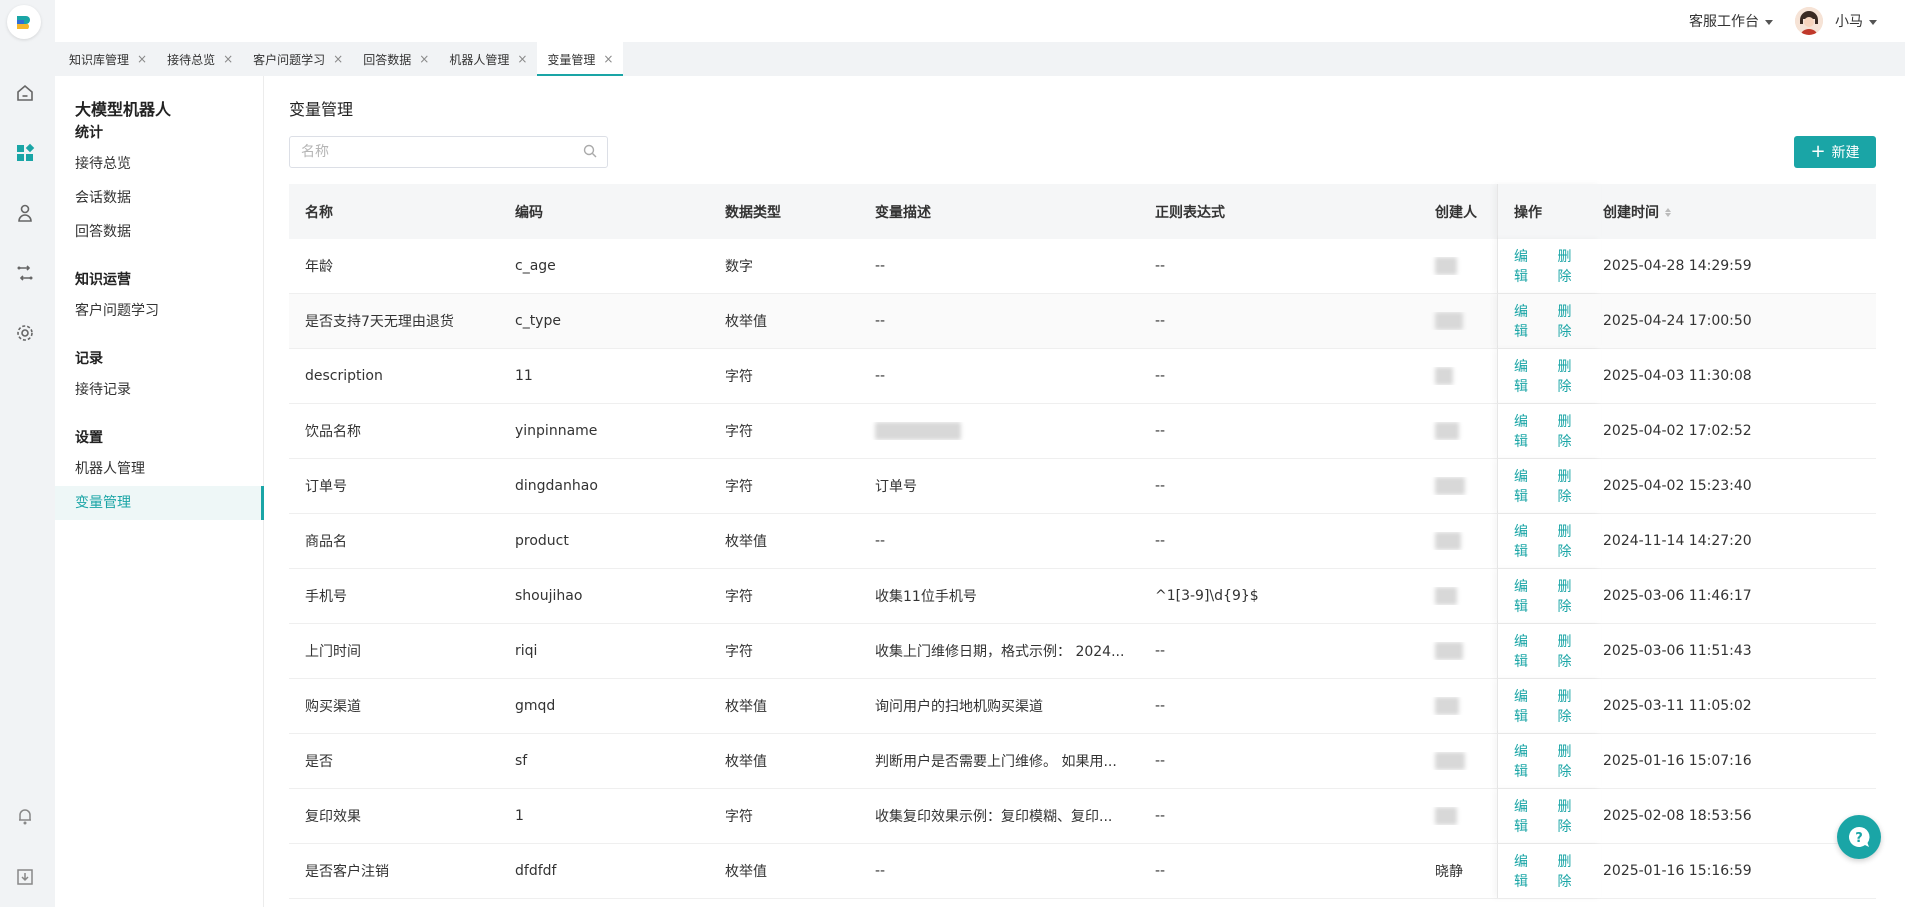 This screenshot has width=1905, height=907. What do you see at coordinates (25, 213) in the screenshot?
I see `robot-icon` at bounding box center [25, 213].